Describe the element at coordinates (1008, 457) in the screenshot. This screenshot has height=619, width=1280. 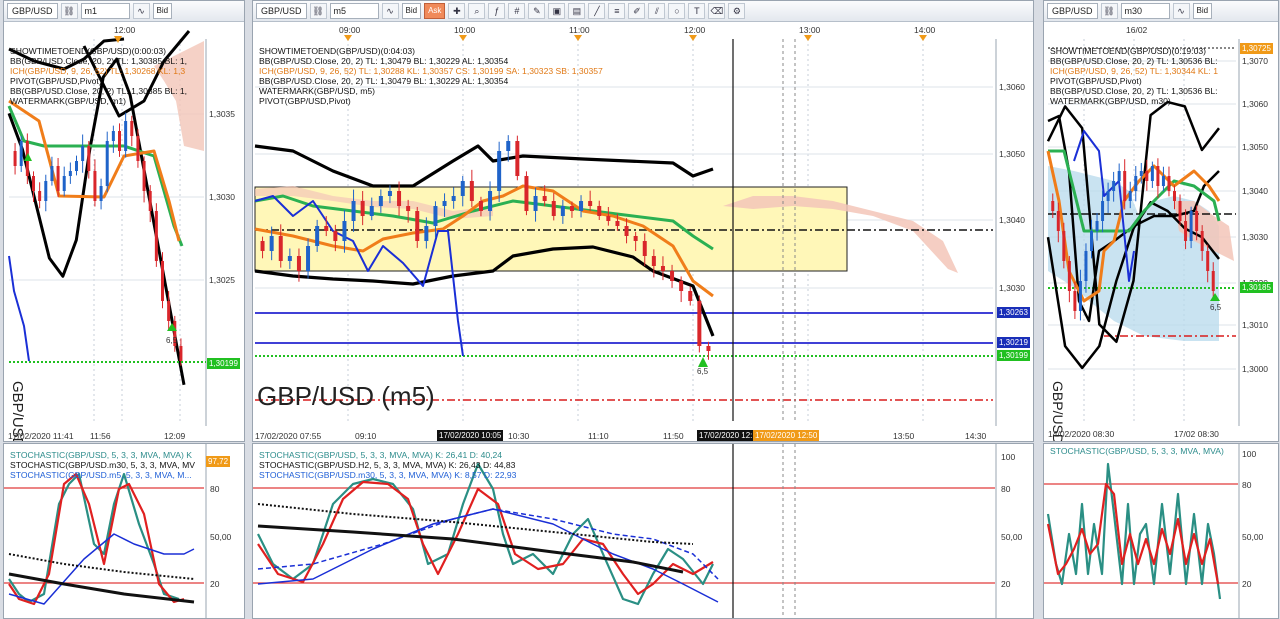
I see `axis-tick-label: 100` at that location.